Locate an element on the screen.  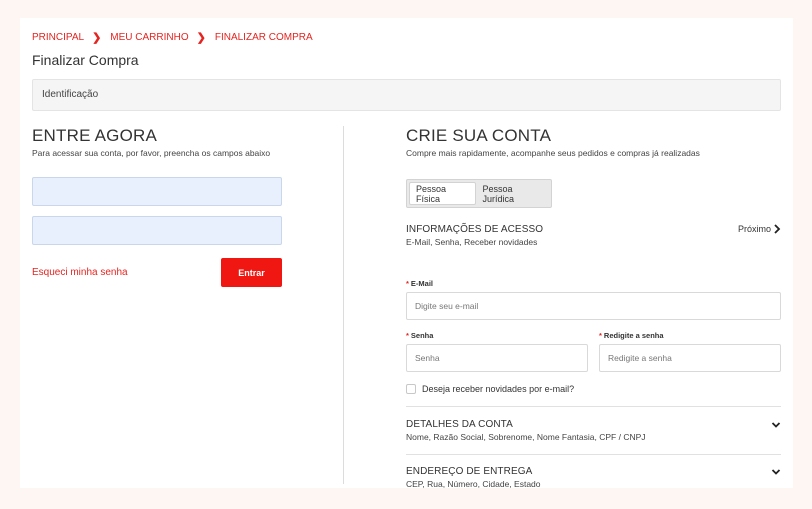
breadcrumb-link-principal: PRINCIPAL is located at coordinates (58, 37).